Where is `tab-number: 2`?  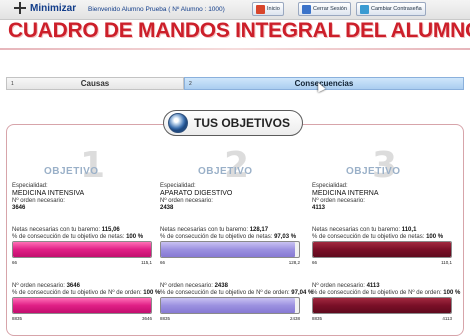
tab-number: 2 is located at coordinates (190, 84).